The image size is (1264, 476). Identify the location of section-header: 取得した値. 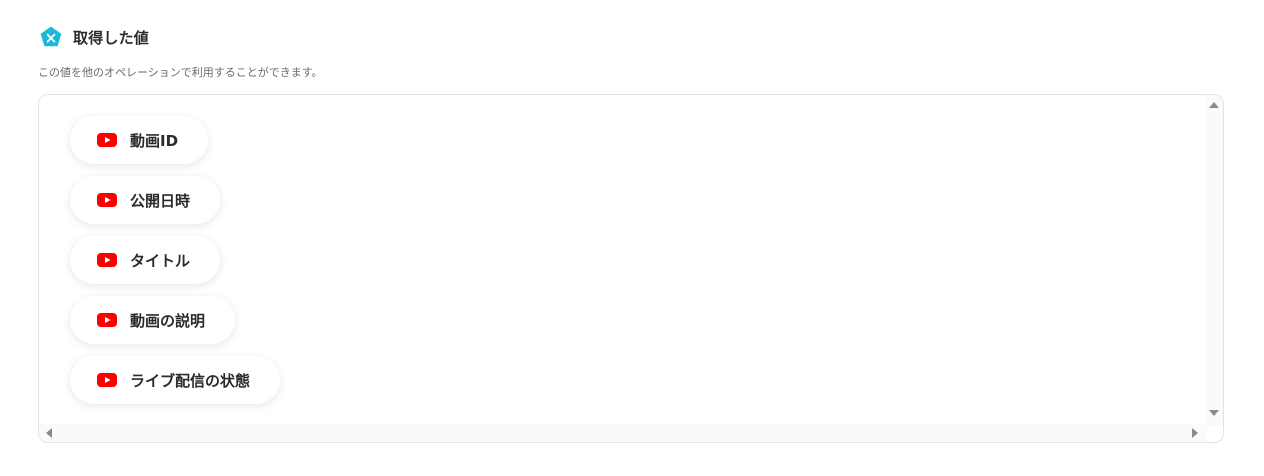
(94, 37).